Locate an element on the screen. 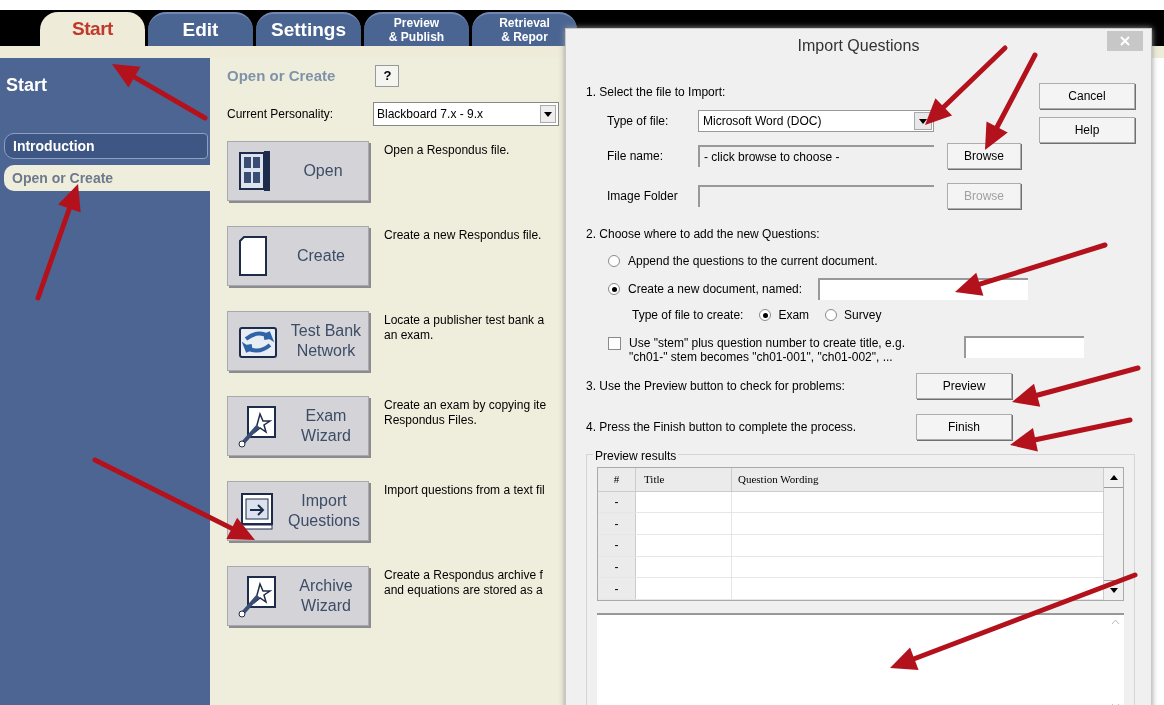 This screenshot has height=705, width=1164. option-label: Exam is located at coordinates (794, 315).